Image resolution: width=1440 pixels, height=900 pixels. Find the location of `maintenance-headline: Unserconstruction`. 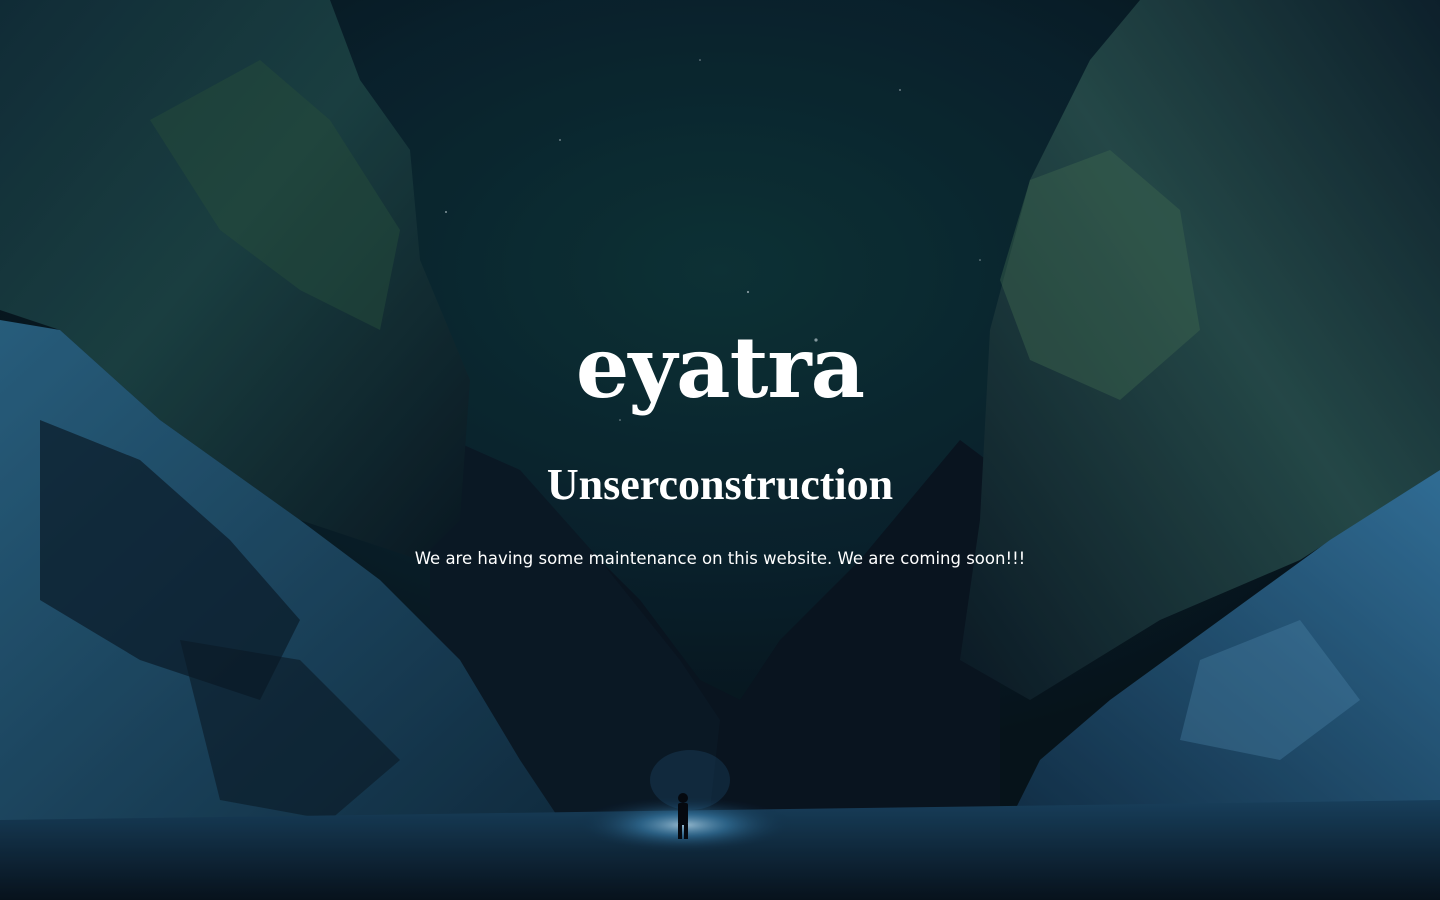

maintenance-headline: Unserconstruction is located at coordinates (720, 484).